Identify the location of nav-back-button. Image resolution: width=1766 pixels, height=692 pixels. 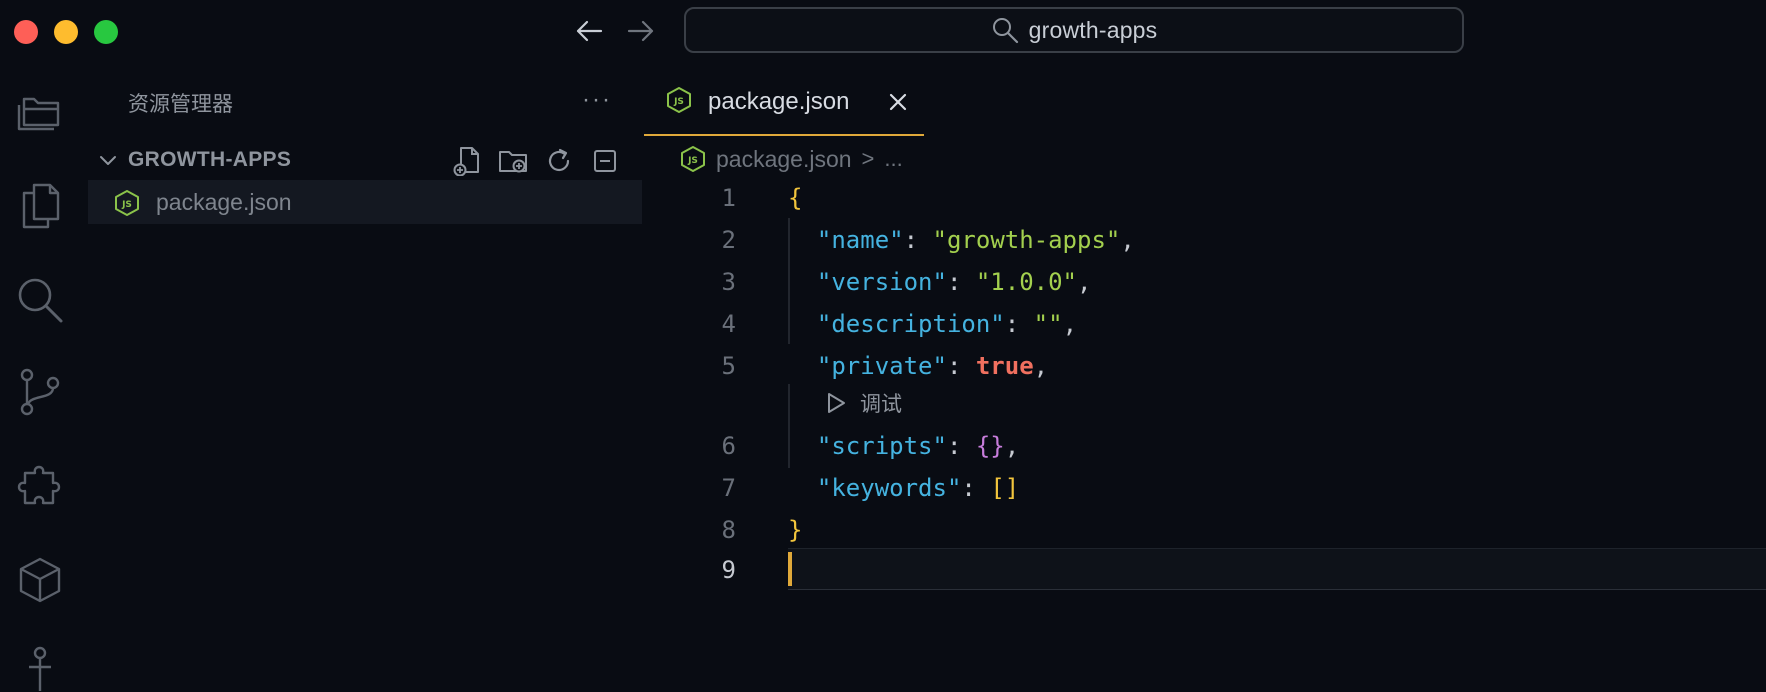
(589, 31).